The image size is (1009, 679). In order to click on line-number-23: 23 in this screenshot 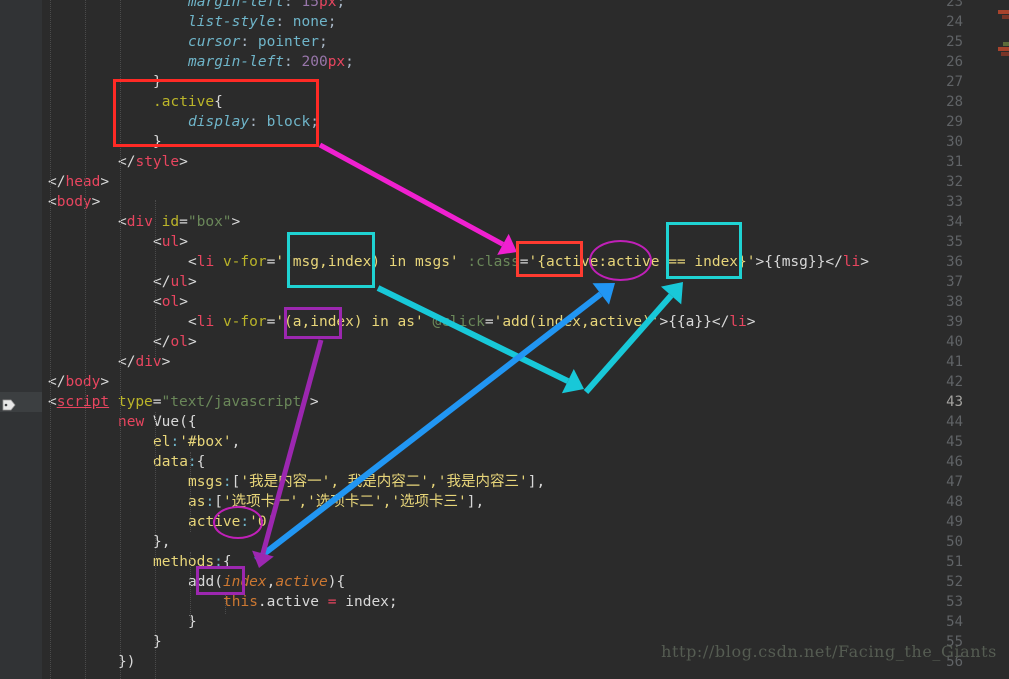, I will do `click(954, 5)`.